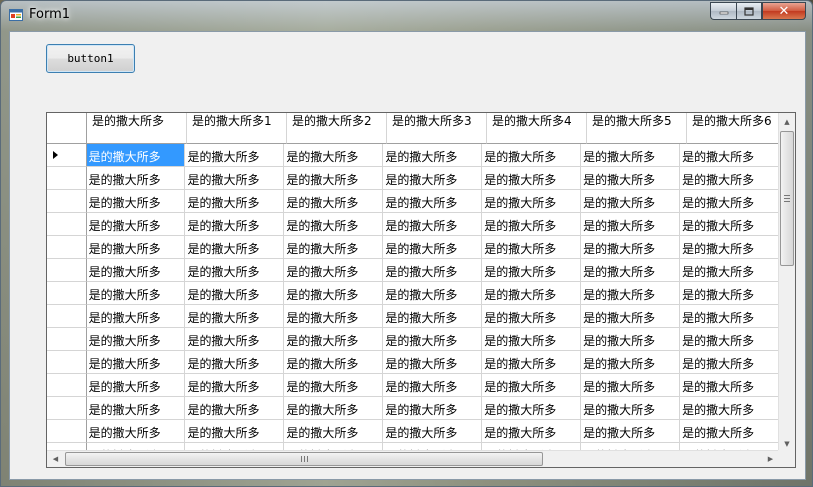  Describe the element at coordinates (337, 128) in the screenshot. I see `column-header: 是的撒大所多2` at that location.